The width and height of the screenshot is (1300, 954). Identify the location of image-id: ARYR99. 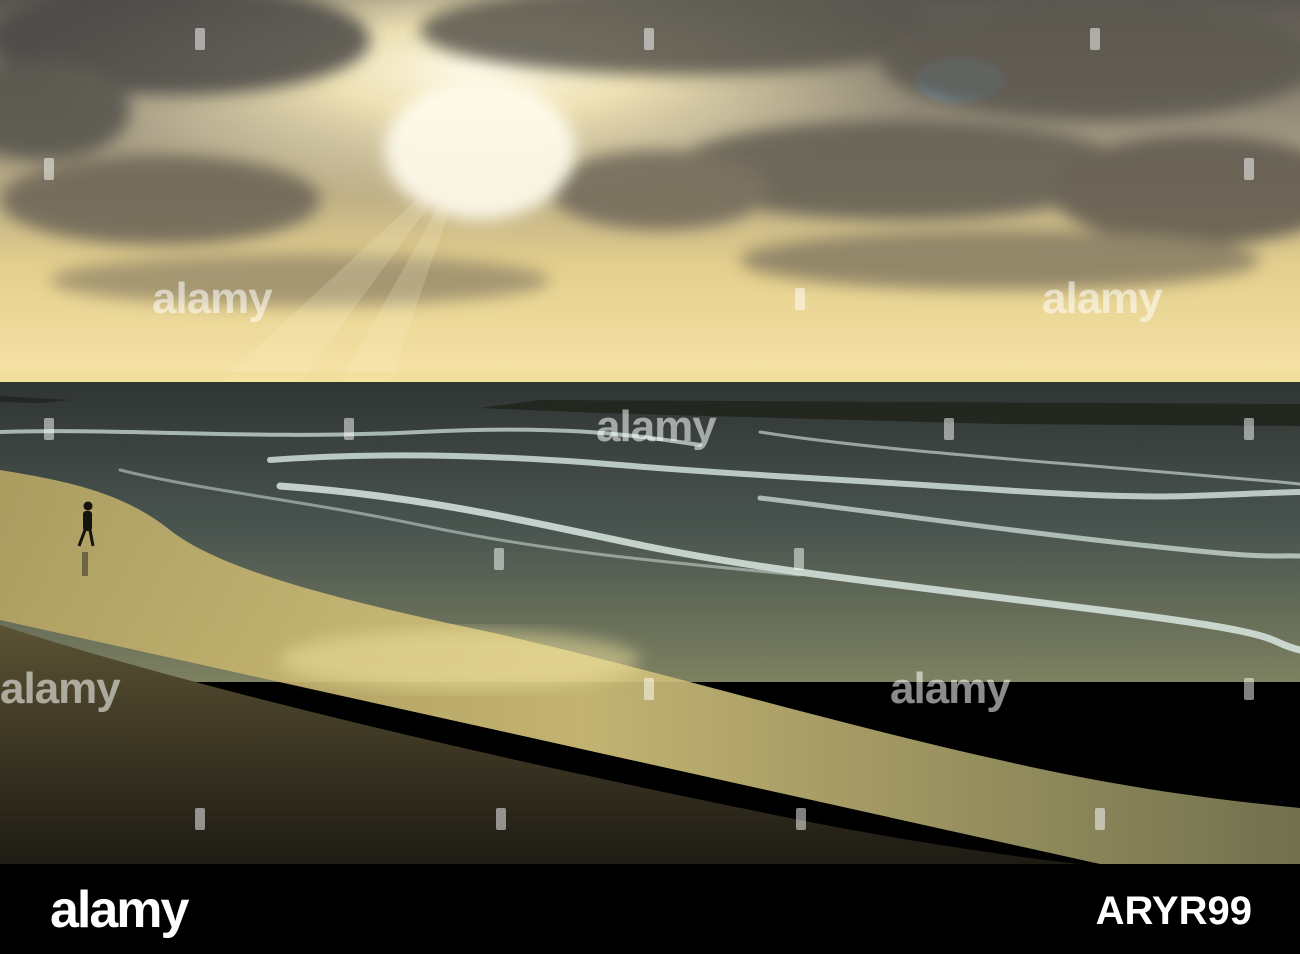
(1173, 911).